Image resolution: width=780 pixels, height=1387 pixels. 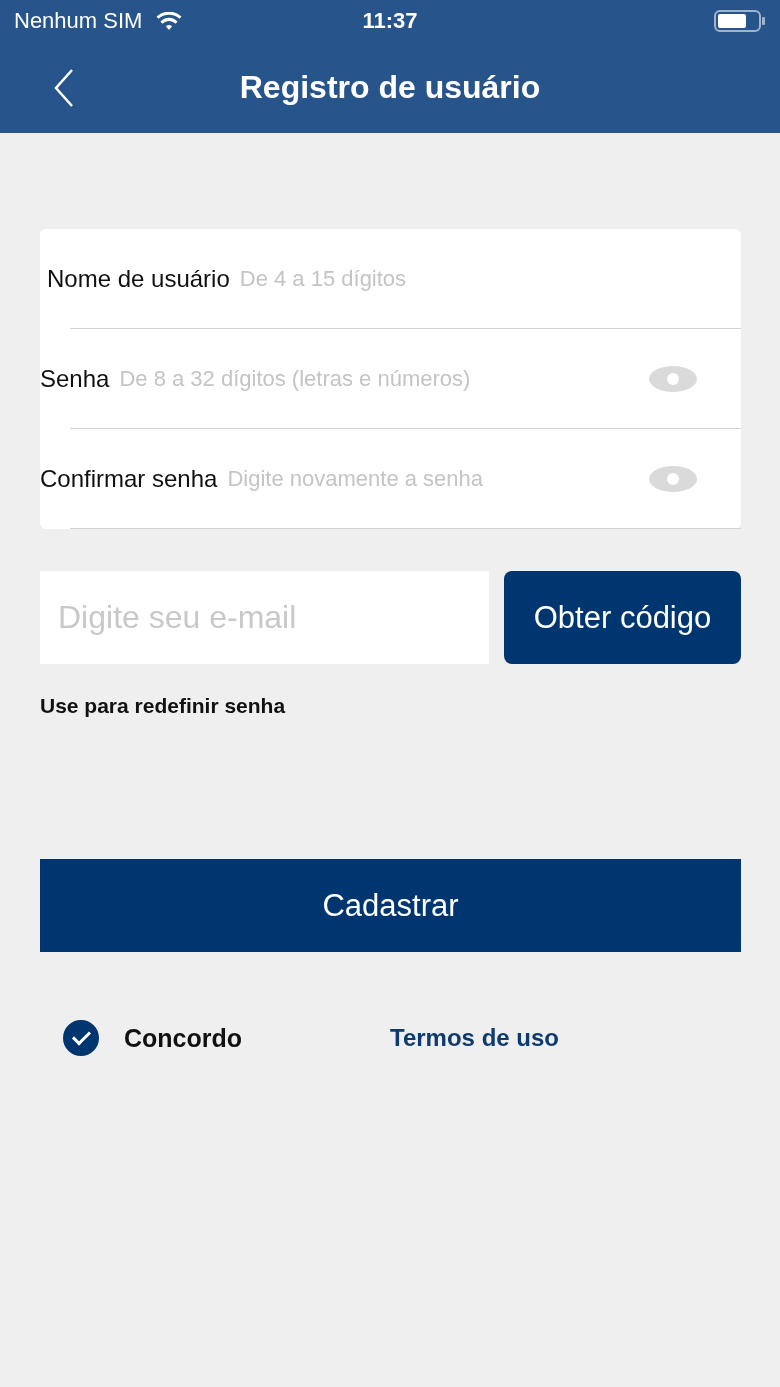 What do you see at coordinates (438, 478) in the screenshot?
I see `password-field: Digite novamente a senha` at bounding box center [438, 478].